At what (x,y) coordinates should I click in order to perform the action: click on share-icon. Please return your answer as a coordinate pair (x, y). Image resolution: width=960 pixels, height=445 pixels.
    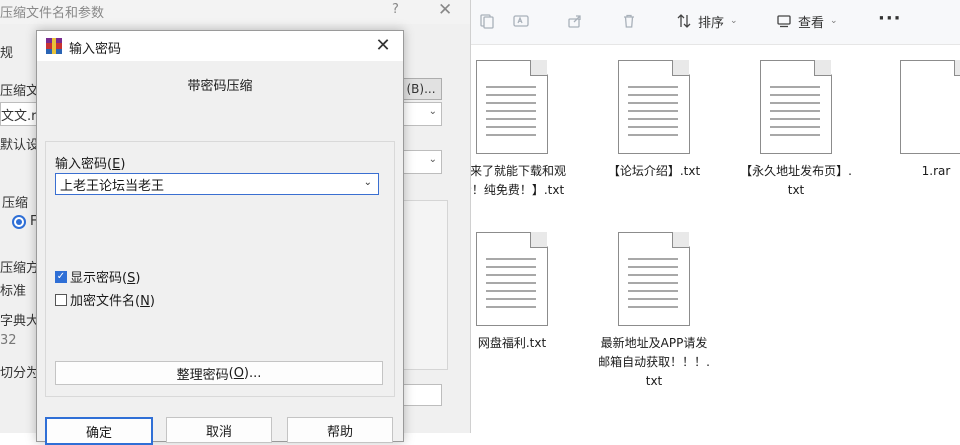
    Looking at the image, I should click on (575, 21).